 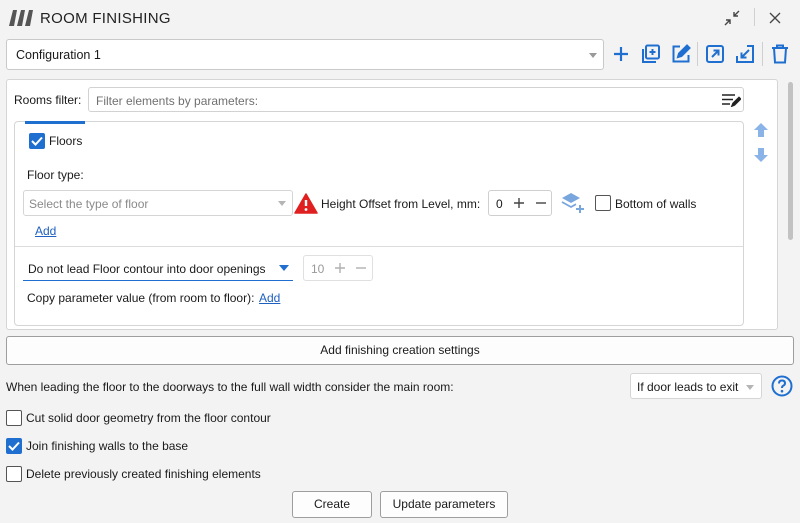 I want to click on scrollbar-thumb, so click(x=790, y=161).